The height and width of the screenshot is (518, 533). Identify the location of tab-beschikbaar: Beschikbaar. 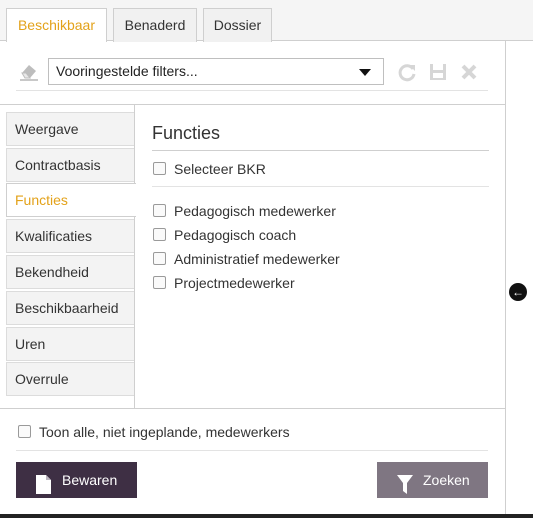
(56, 25).